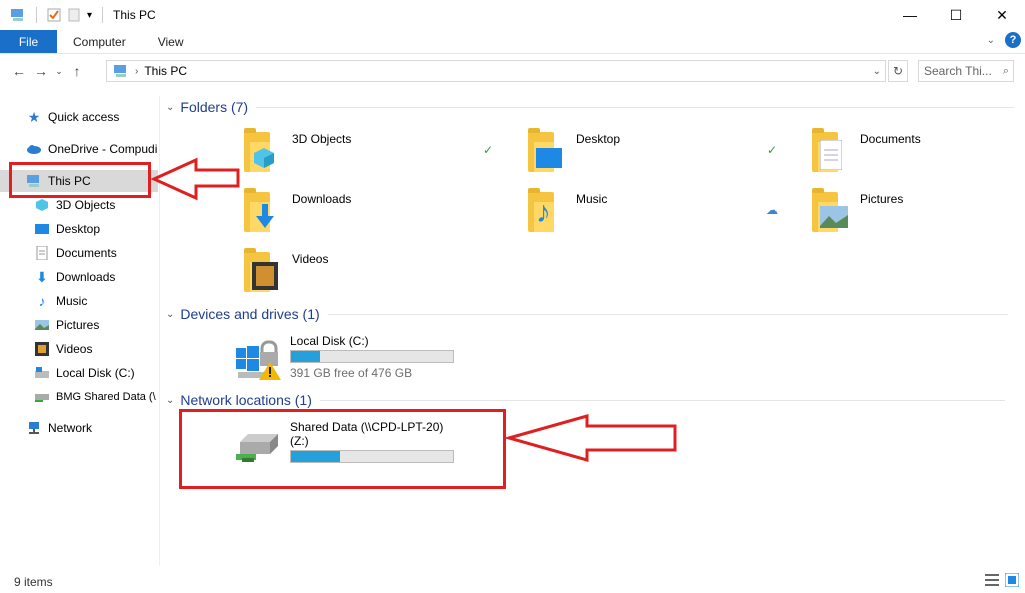 This screenshot has width=1025, height=593. I want to click on window-controls: — ☐ ✕, so click(956, 15).